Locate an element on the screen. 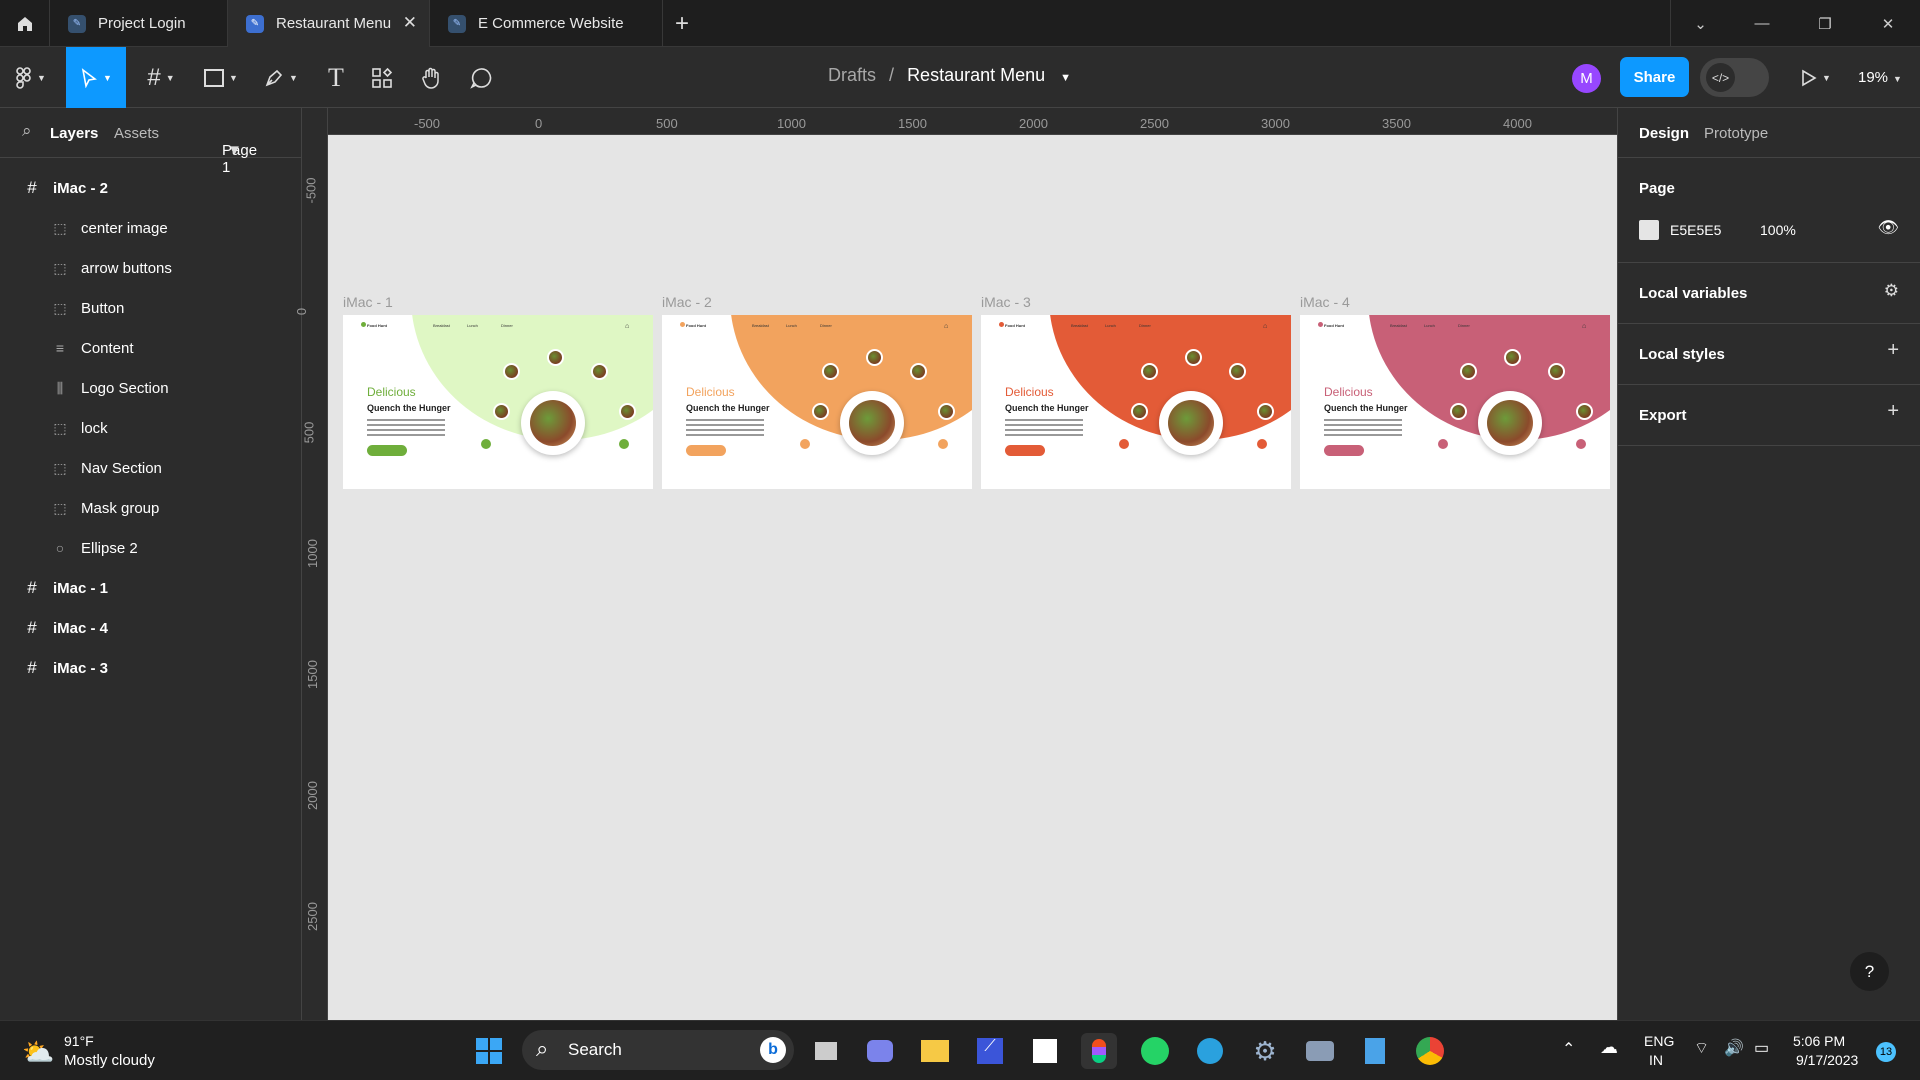 The height and width of the screenshot is (1080, 1920). tab-prototype: Prototype is located at coordinates (1736, 133).